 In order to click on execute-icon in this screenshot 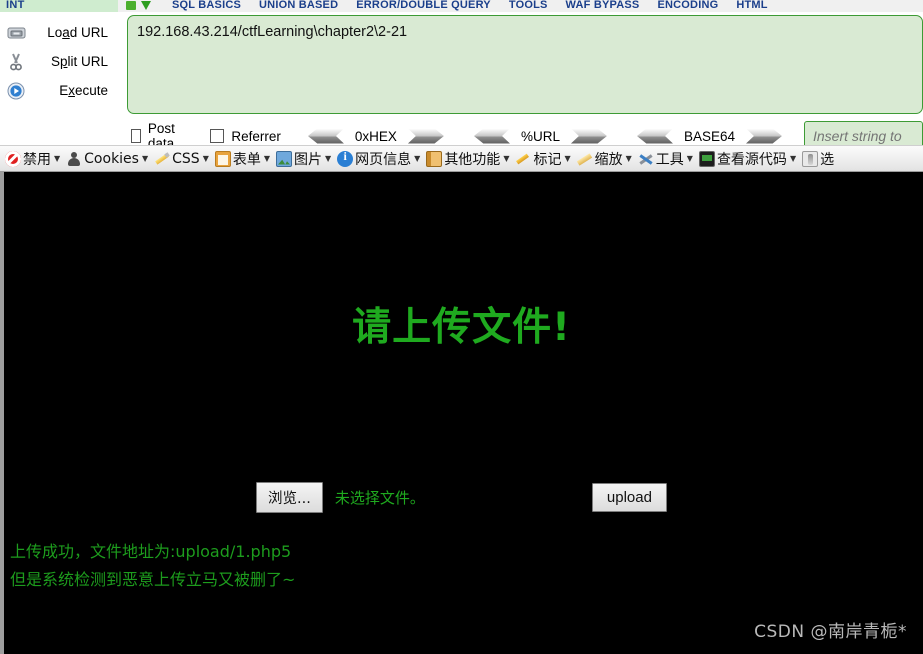, I will do `click(16, 91)`.